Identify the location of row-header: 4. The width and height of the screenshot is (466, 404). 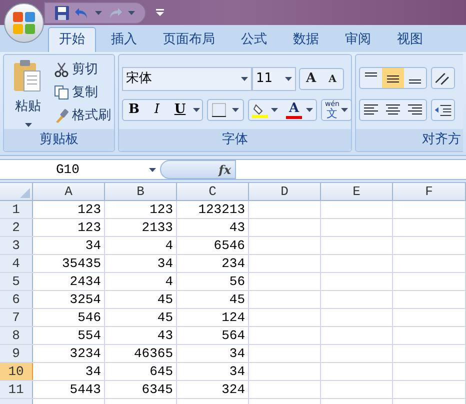
(16, 263).